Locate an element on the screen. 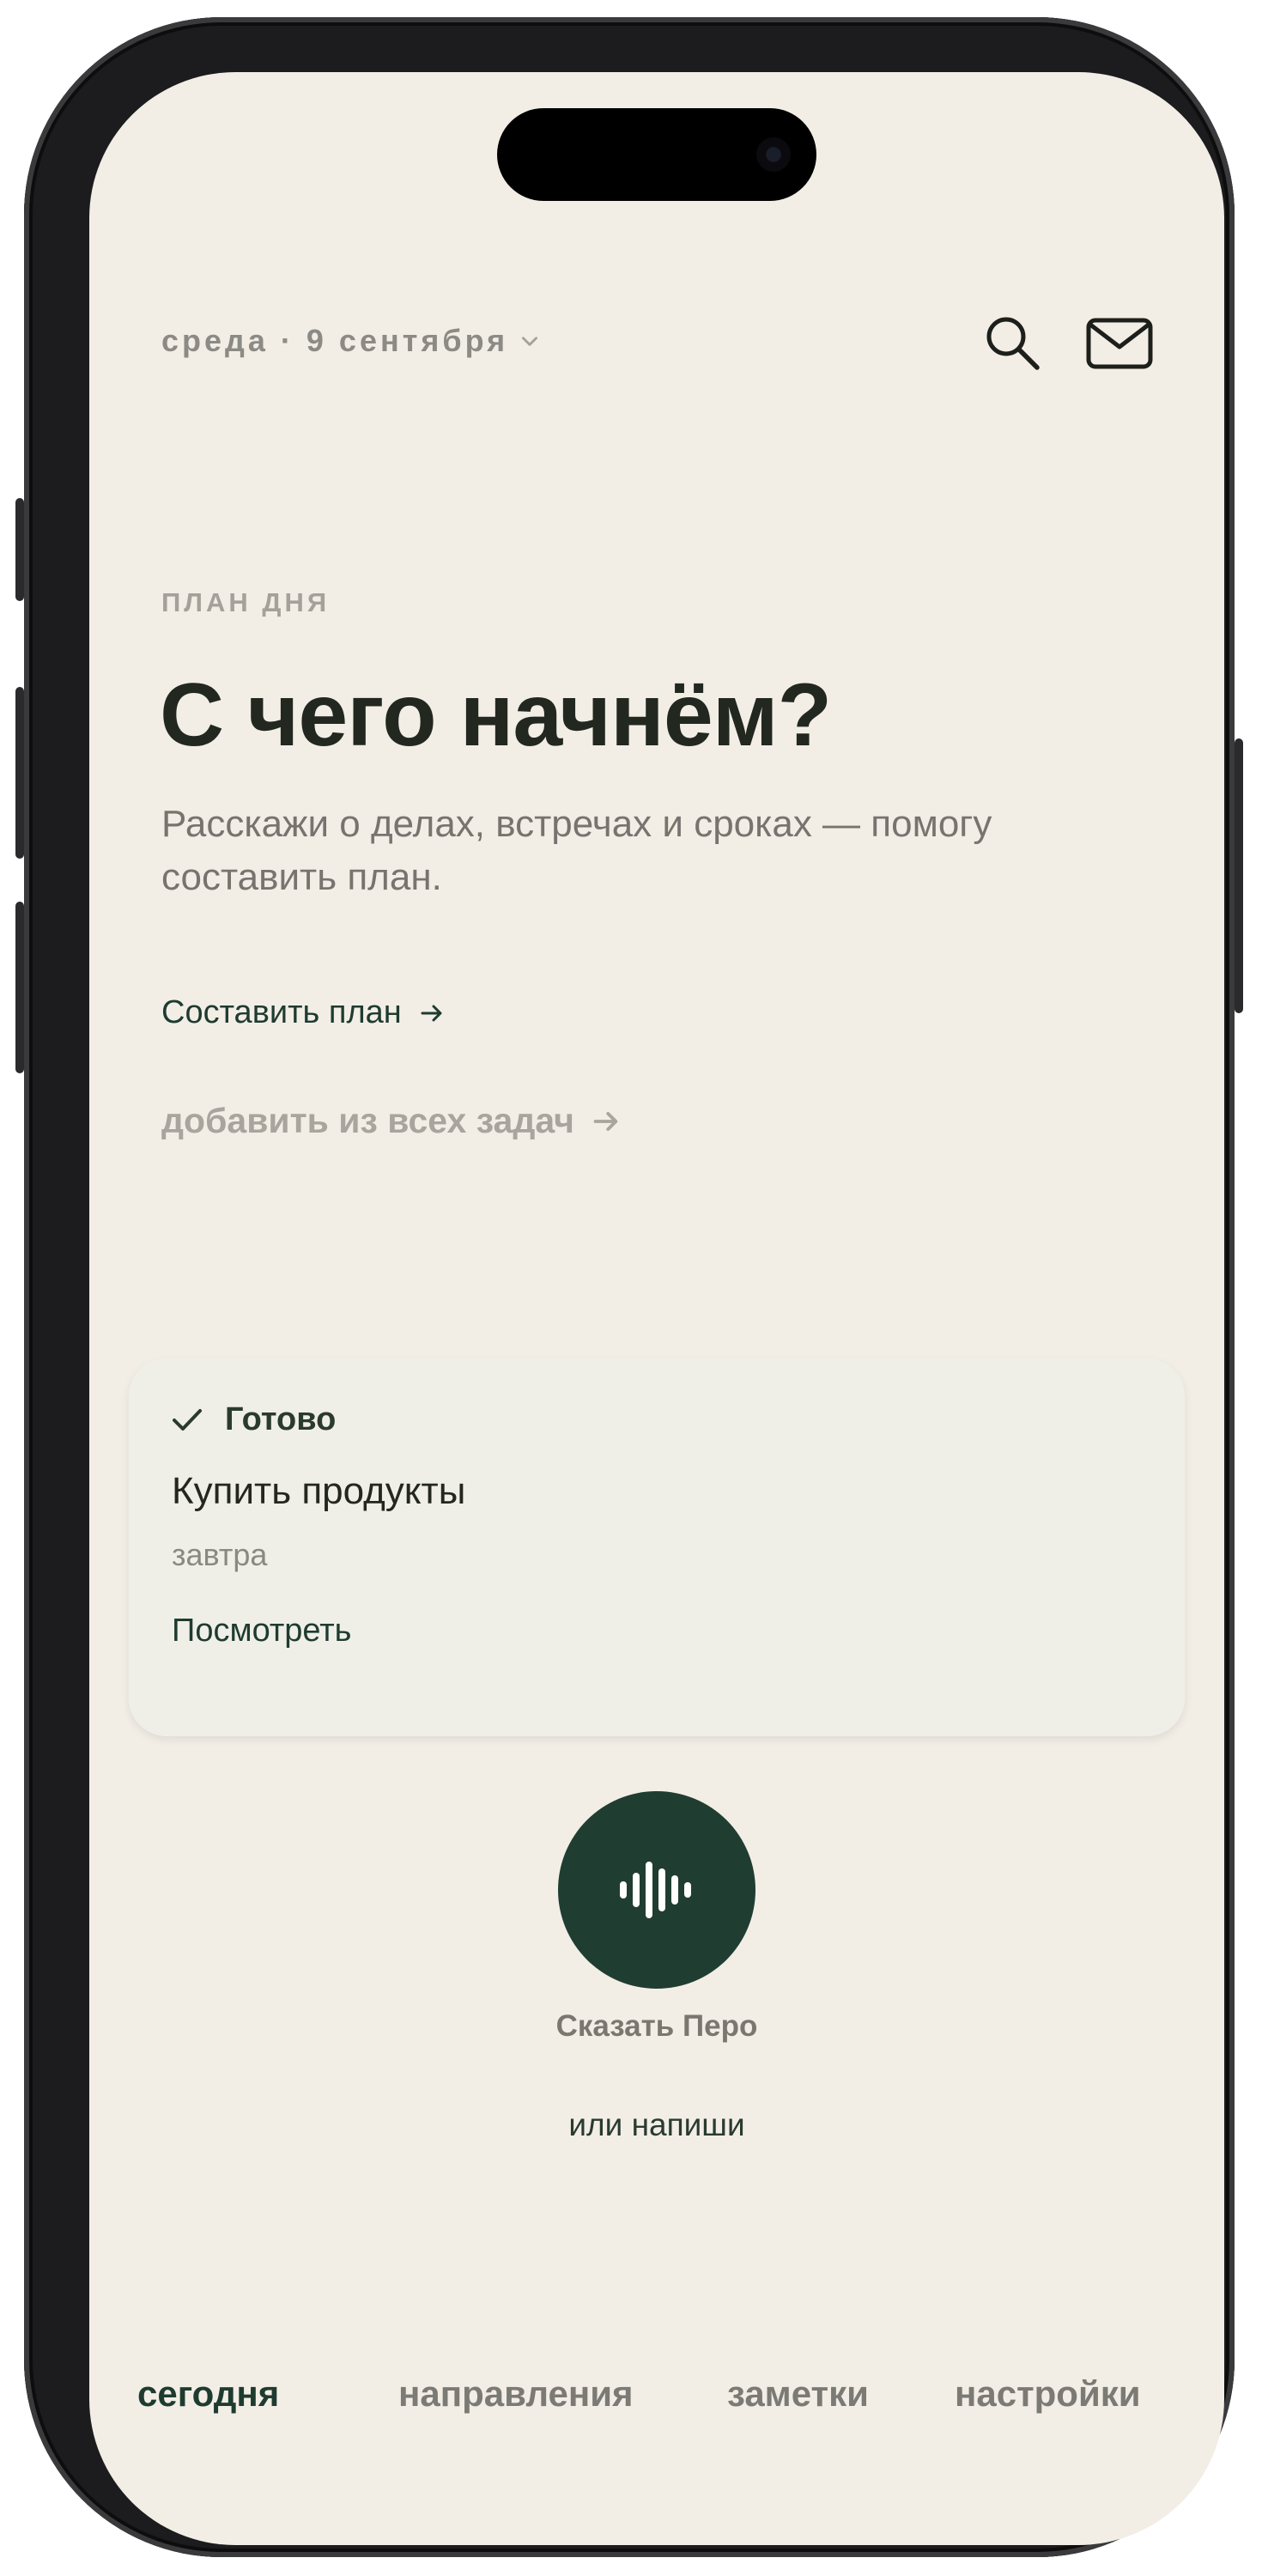  tab-settings: настройки is located at coordinates (1048, 2394).